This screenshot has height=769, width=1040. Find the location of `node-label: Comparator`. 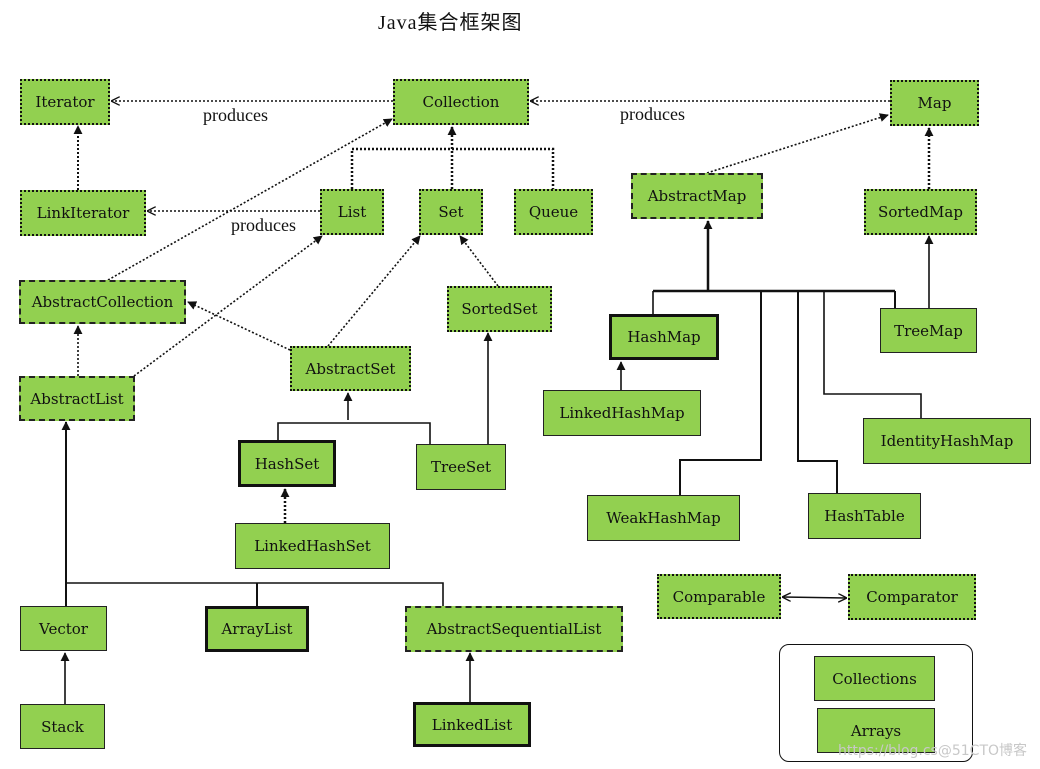

node-label: Comparator is located at coordinates (912, 597).